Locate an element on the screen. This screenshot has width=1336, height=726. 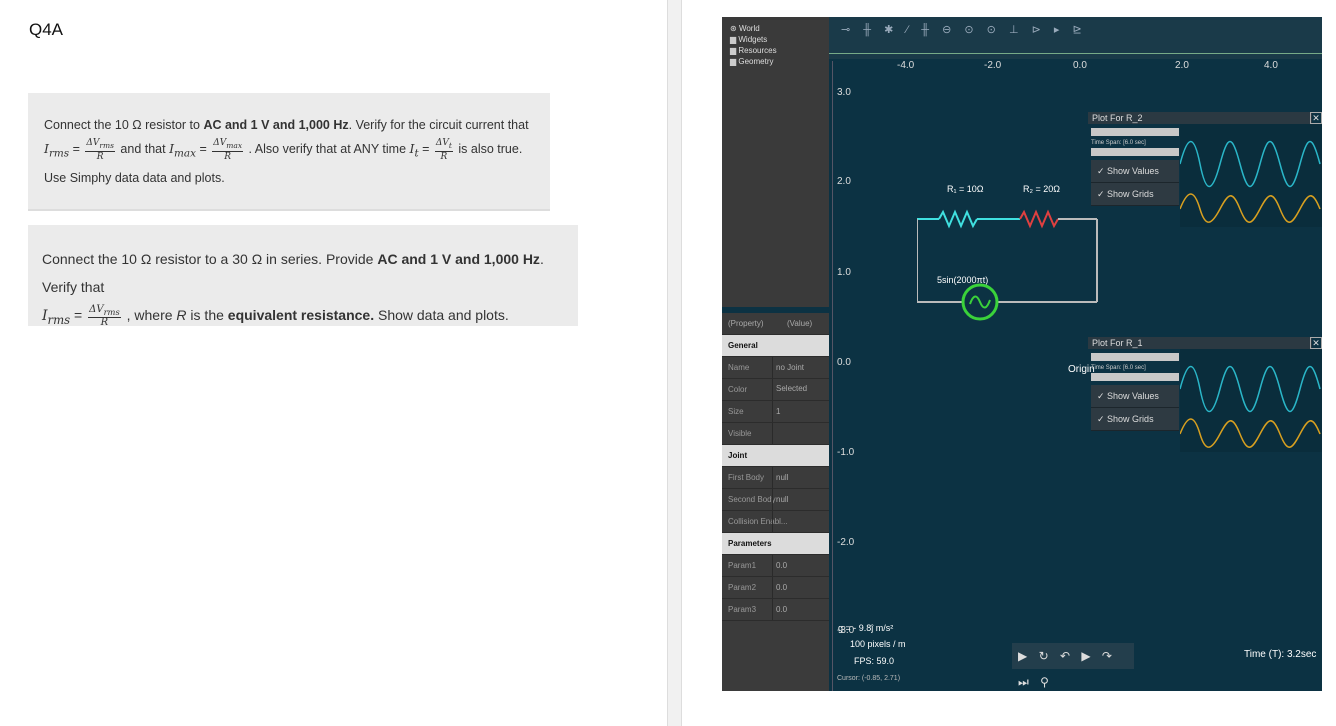
resistor-r2 is located at coordinates (1039, 219).